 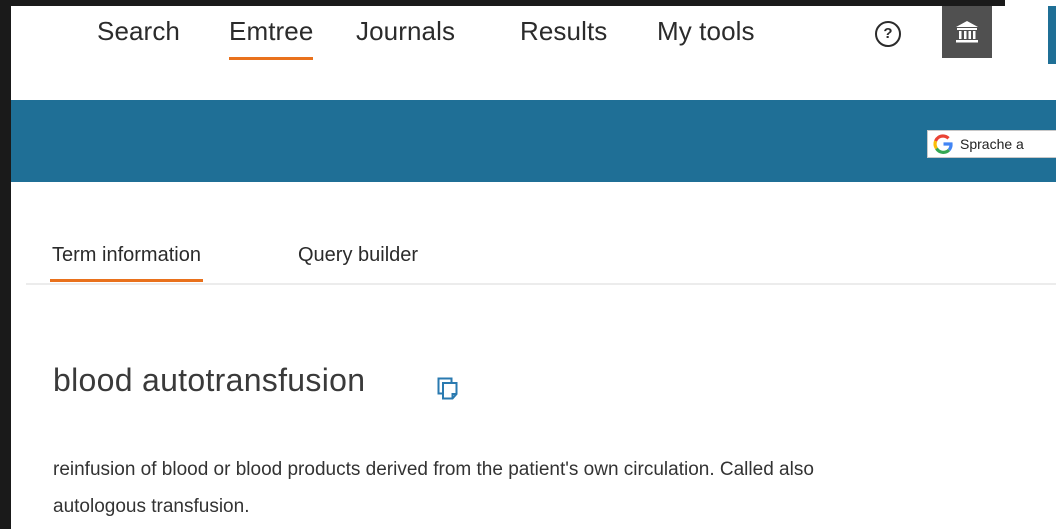 I want to click on help-icon: ?, so click(x=888, y=34).